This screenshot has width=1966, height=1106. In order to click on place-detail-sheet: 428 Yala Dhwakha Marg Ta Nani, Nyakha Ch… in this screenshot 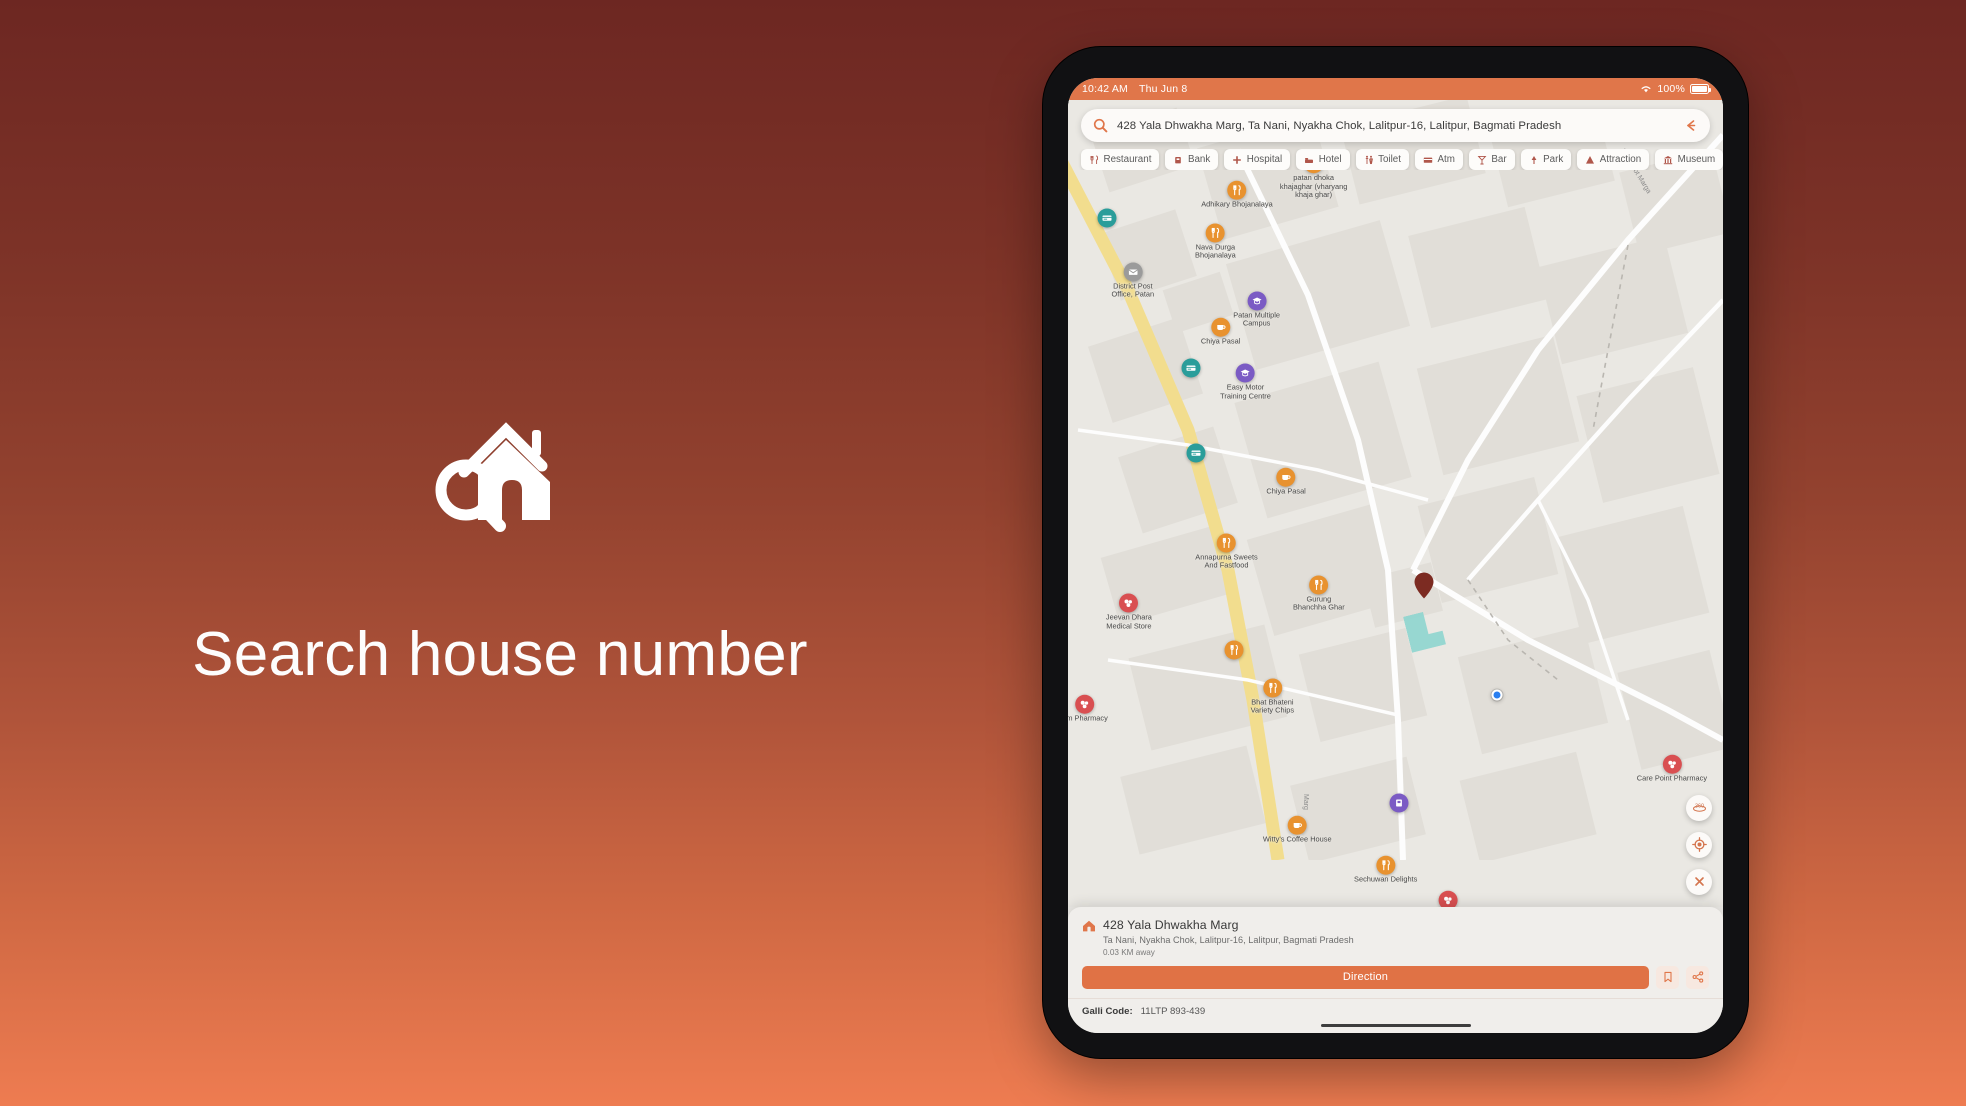, I will do `click(1395, 969)`.